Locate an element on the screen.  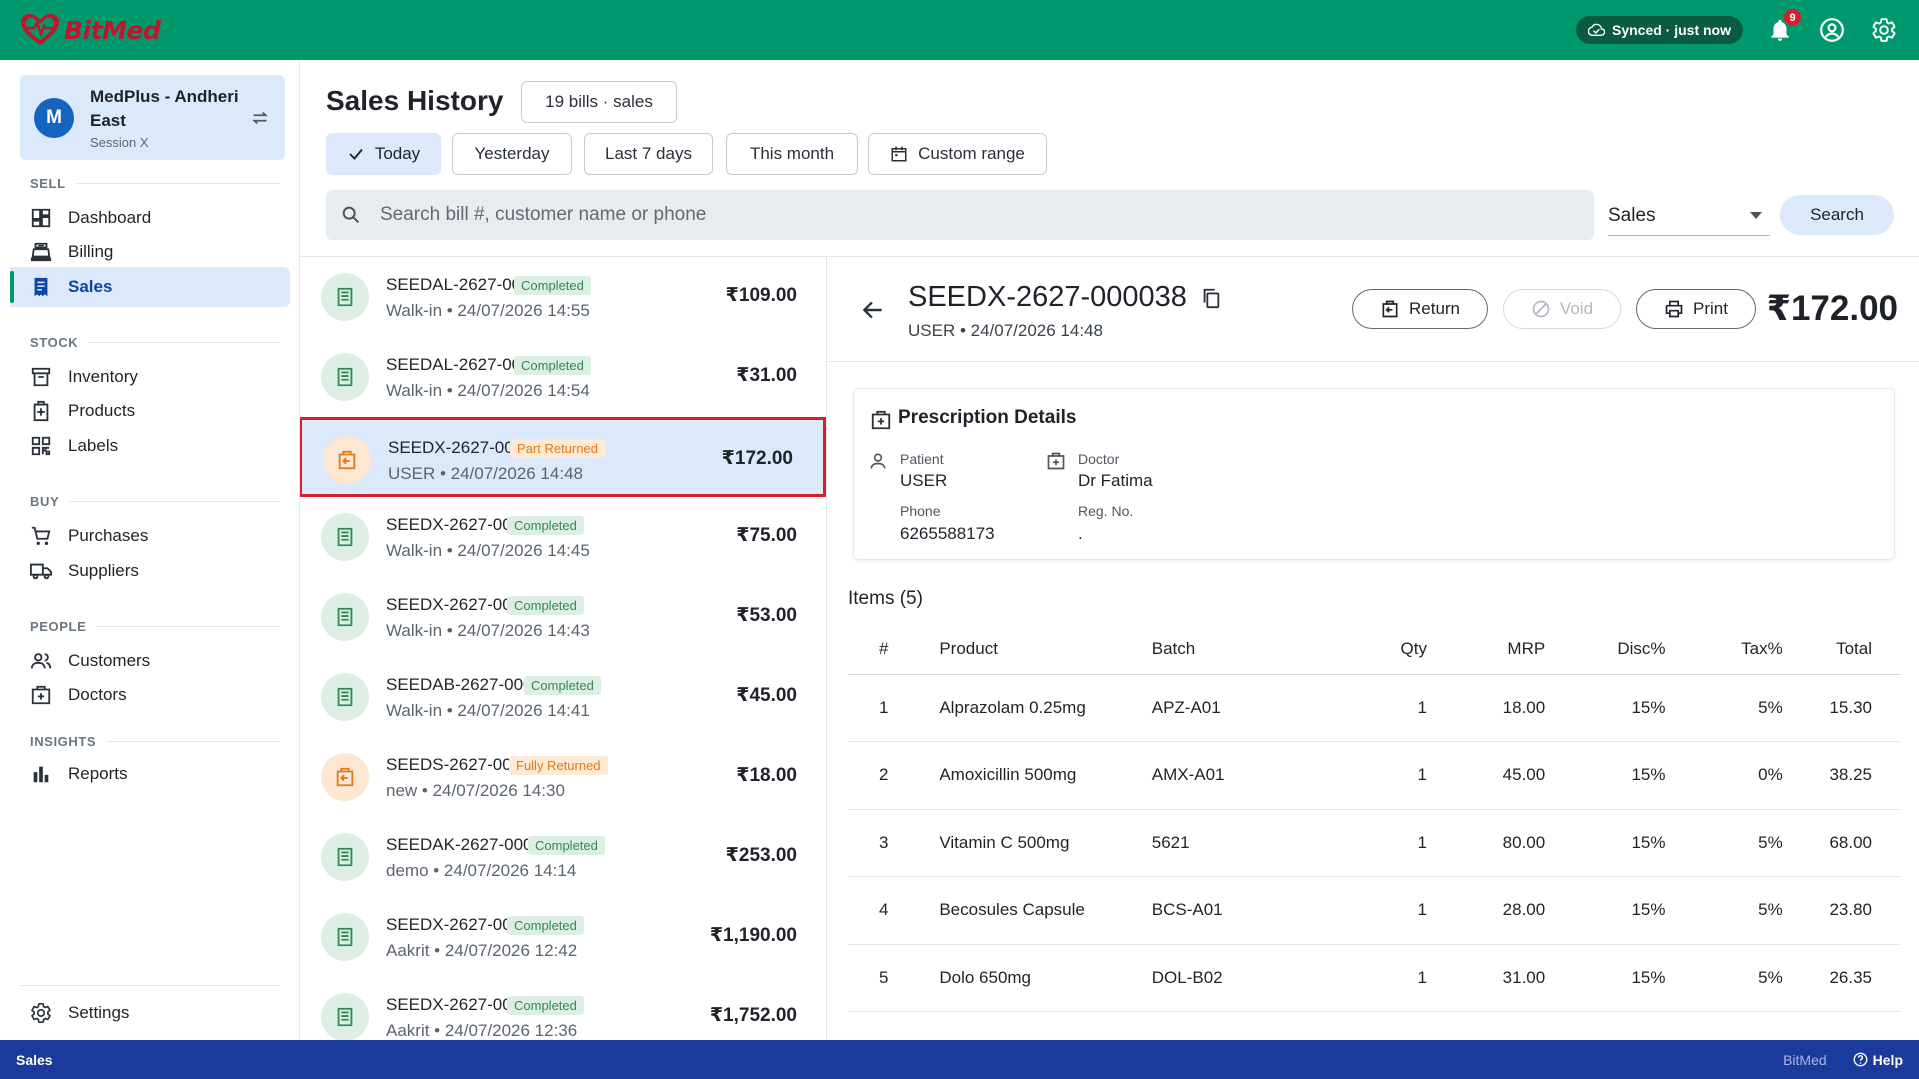
col-batch: Batch is located at coordinates (1225, 649).